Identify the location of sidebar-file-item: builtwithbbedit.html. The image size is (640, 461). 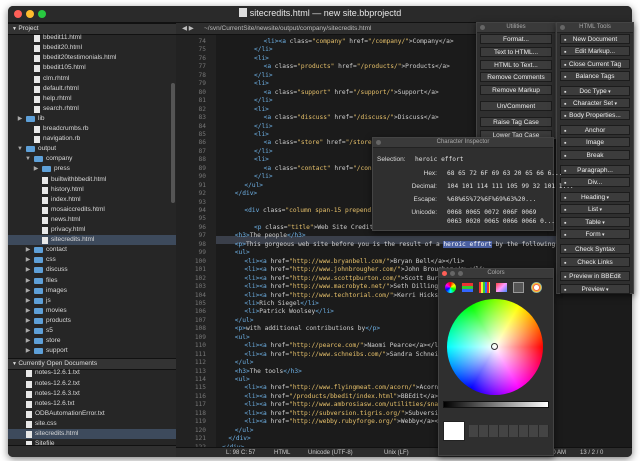
(92, 180).